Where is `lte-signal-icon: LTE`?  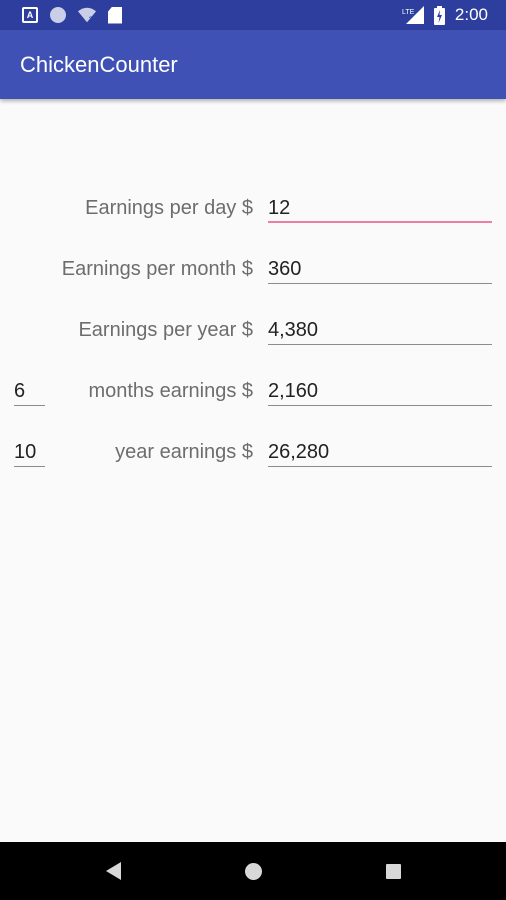
lte-signal-icon: LTE is located at coordinates (413, 15).